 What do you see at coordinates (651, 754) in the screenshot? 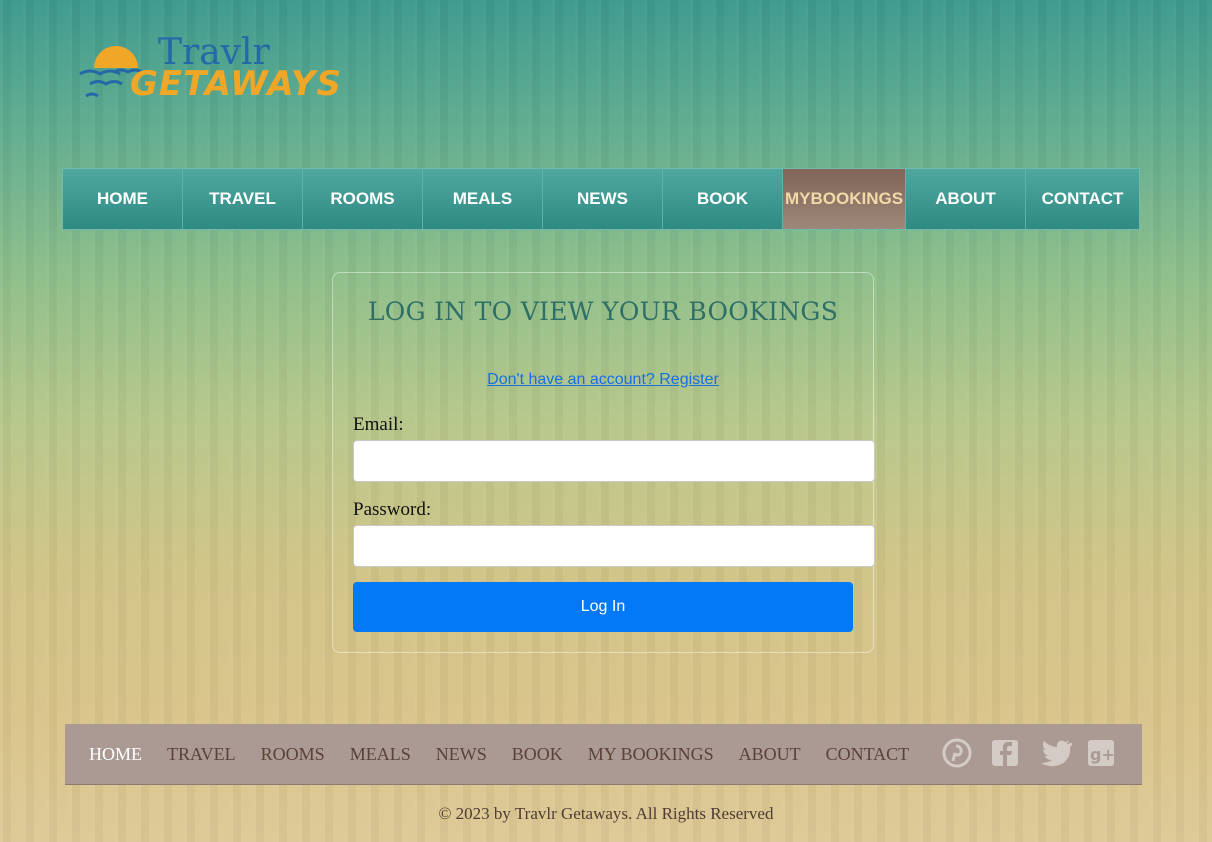
I see `footer-link-mybookings: MY BOOKINGS` at bounding box center [651, 754].